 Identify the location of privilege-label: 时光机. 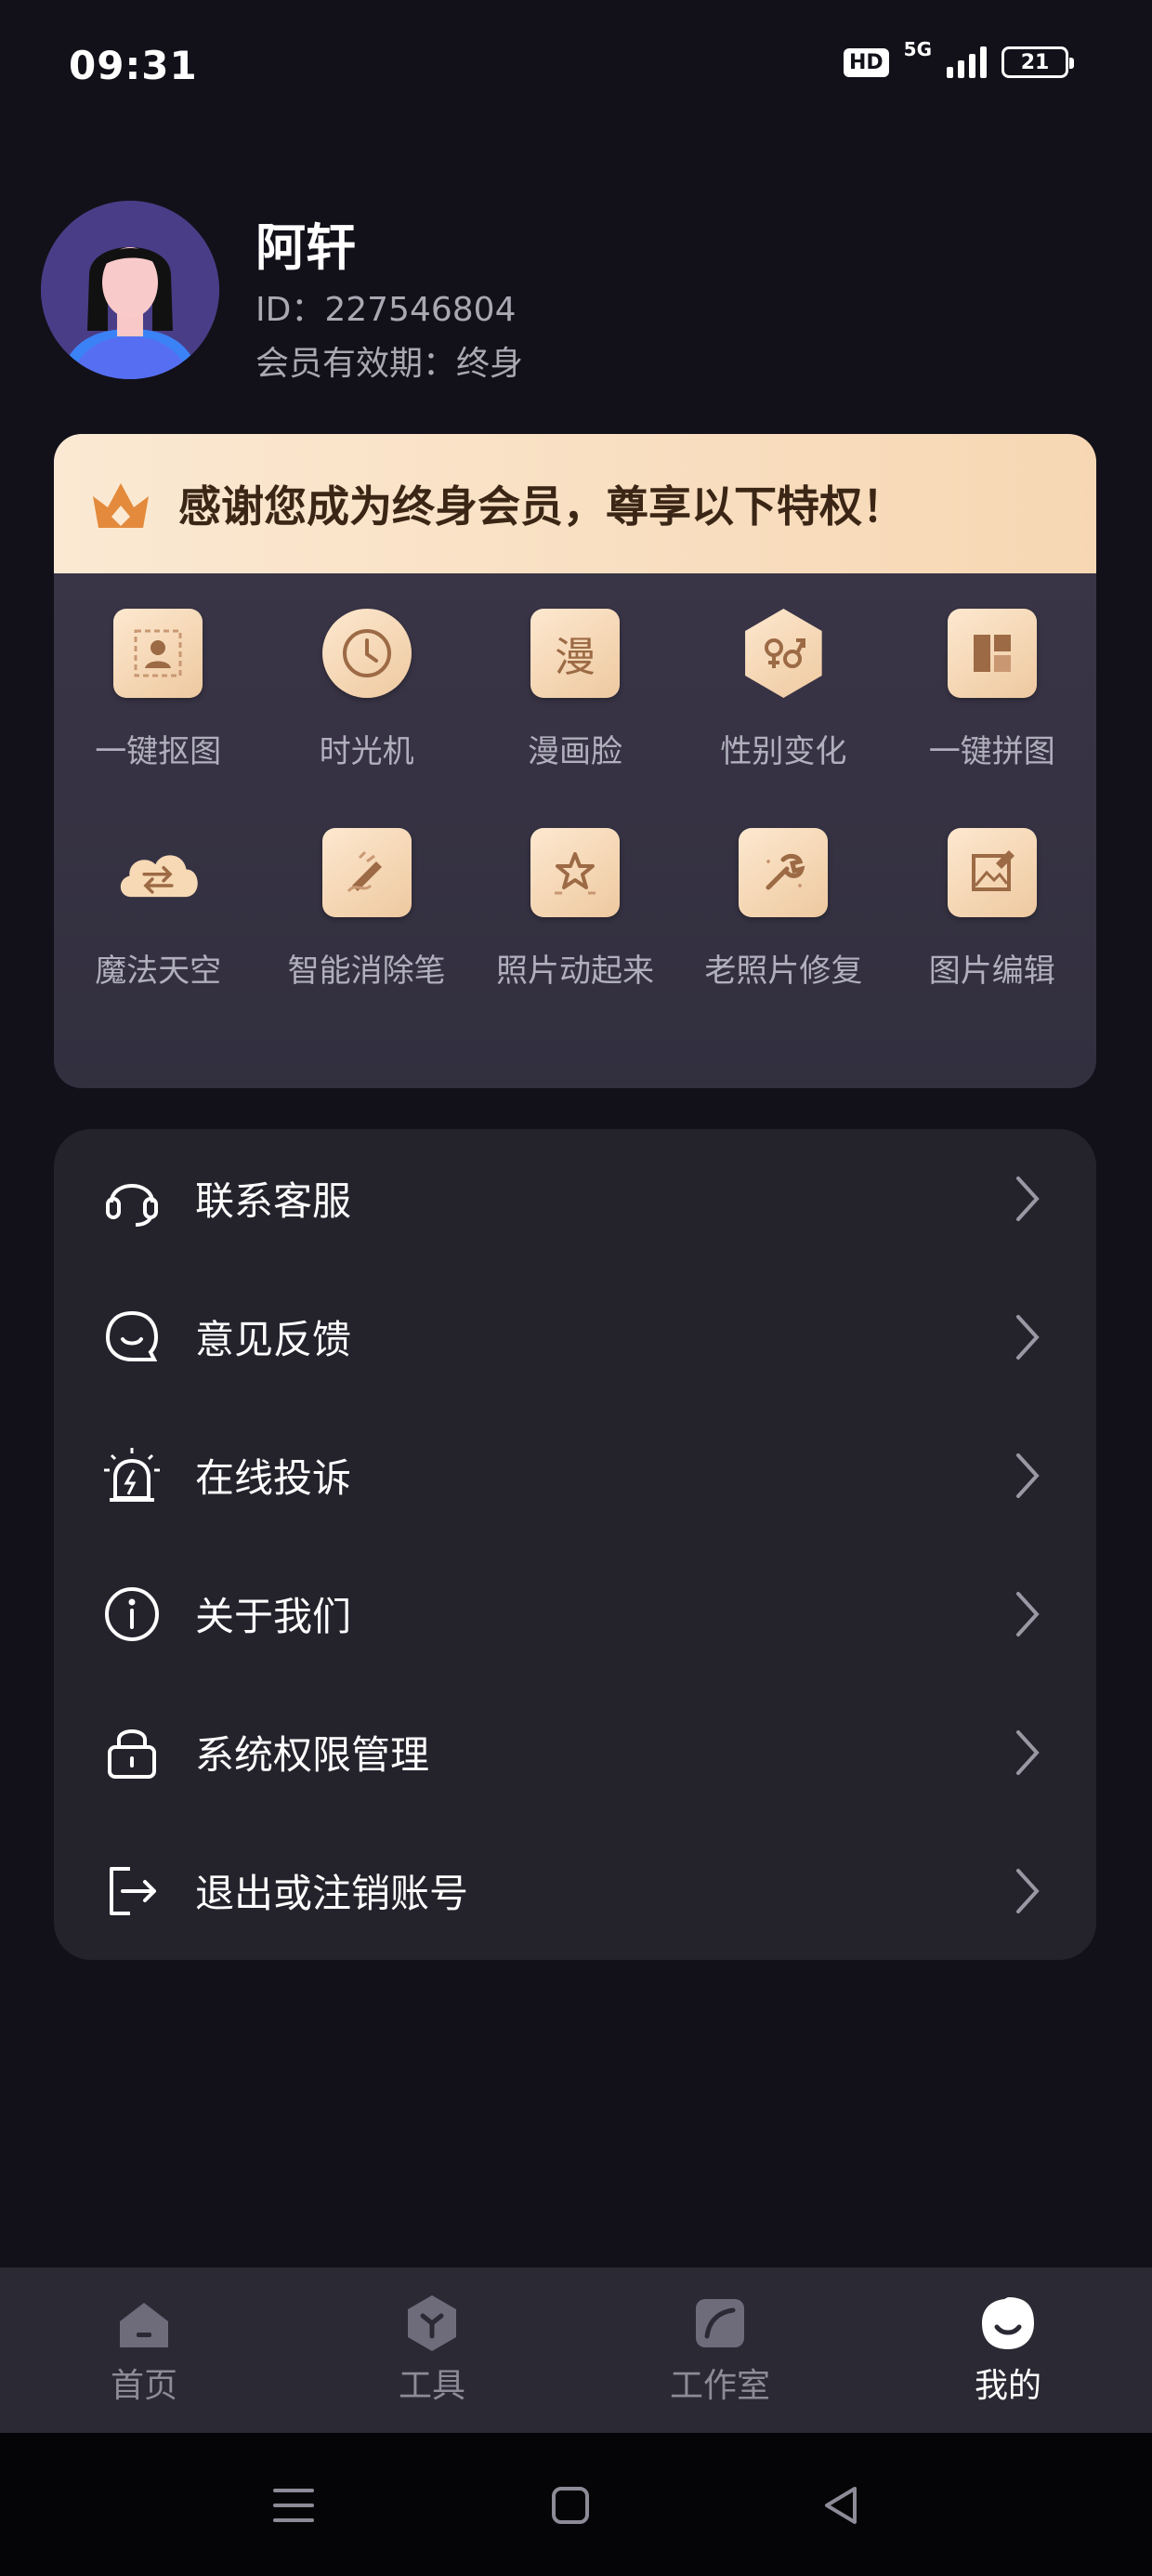
(366, 751).